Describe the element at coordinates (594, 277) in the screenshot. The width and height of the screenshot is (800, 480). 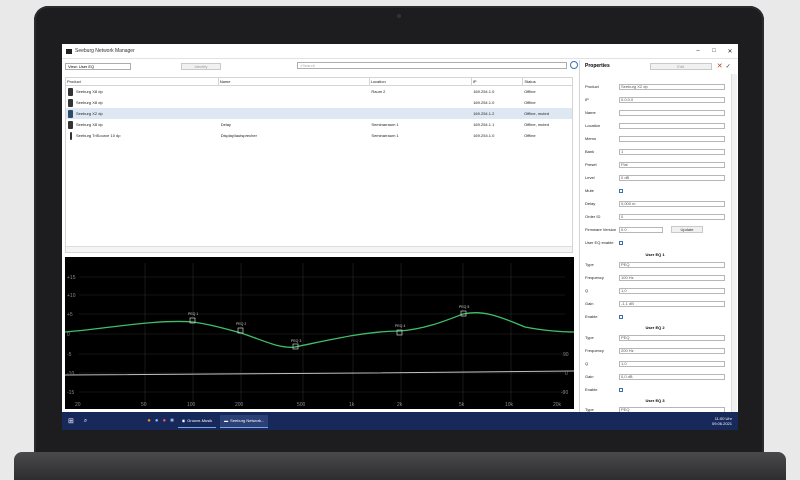
I see `prop-label: Frequency` at that location.